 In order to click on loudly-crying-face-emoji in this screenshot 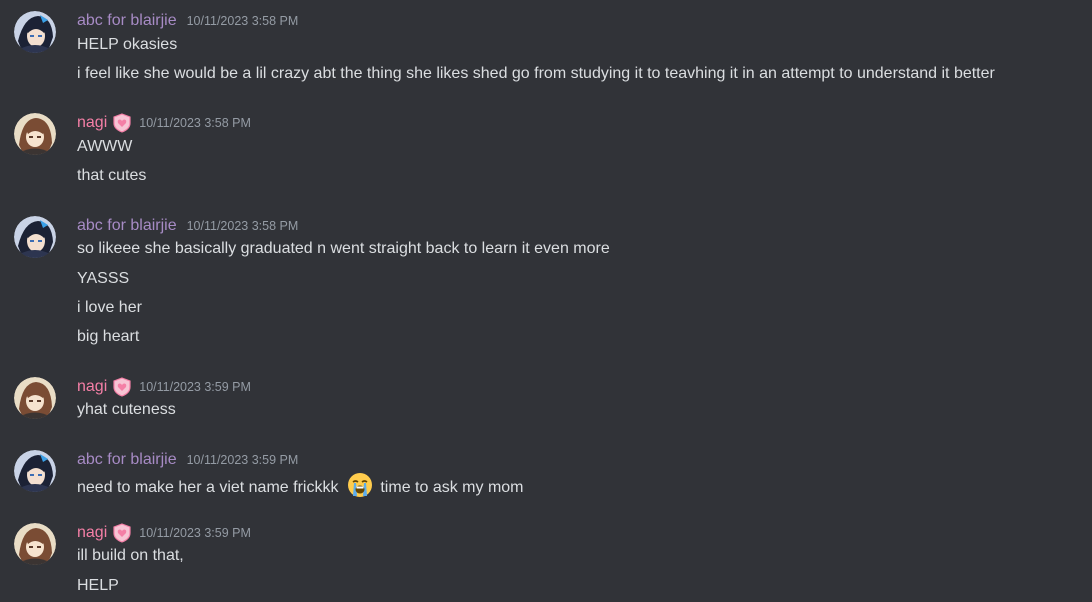, I will do `click(360, 485)`.